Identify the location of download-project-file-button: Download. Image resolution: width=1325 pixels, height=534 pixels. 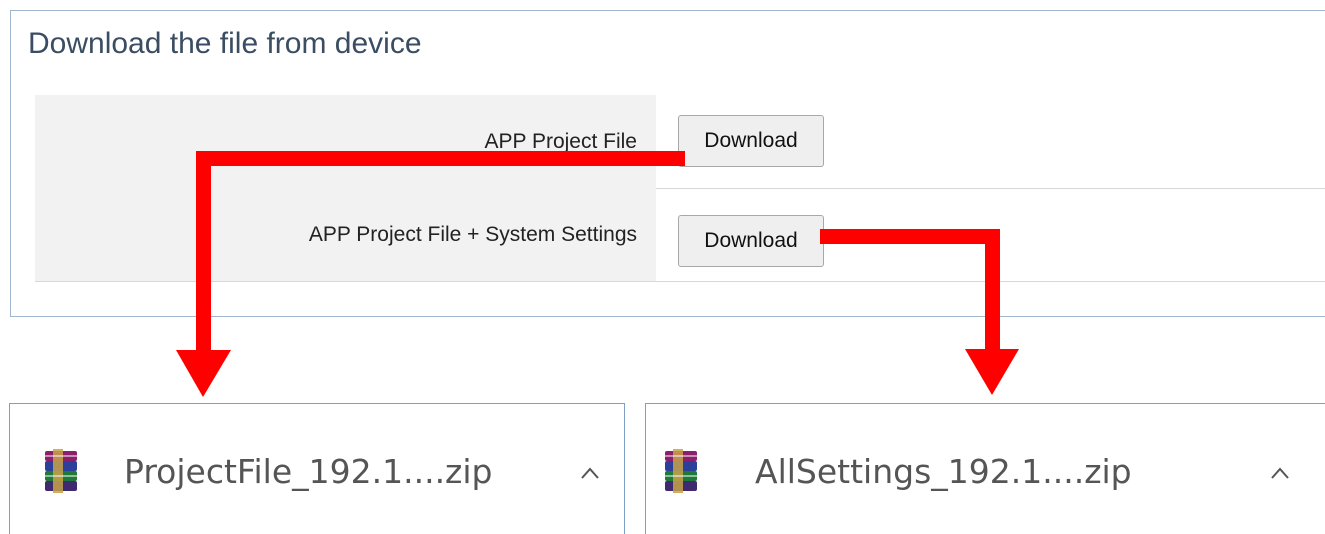
(751, 141).